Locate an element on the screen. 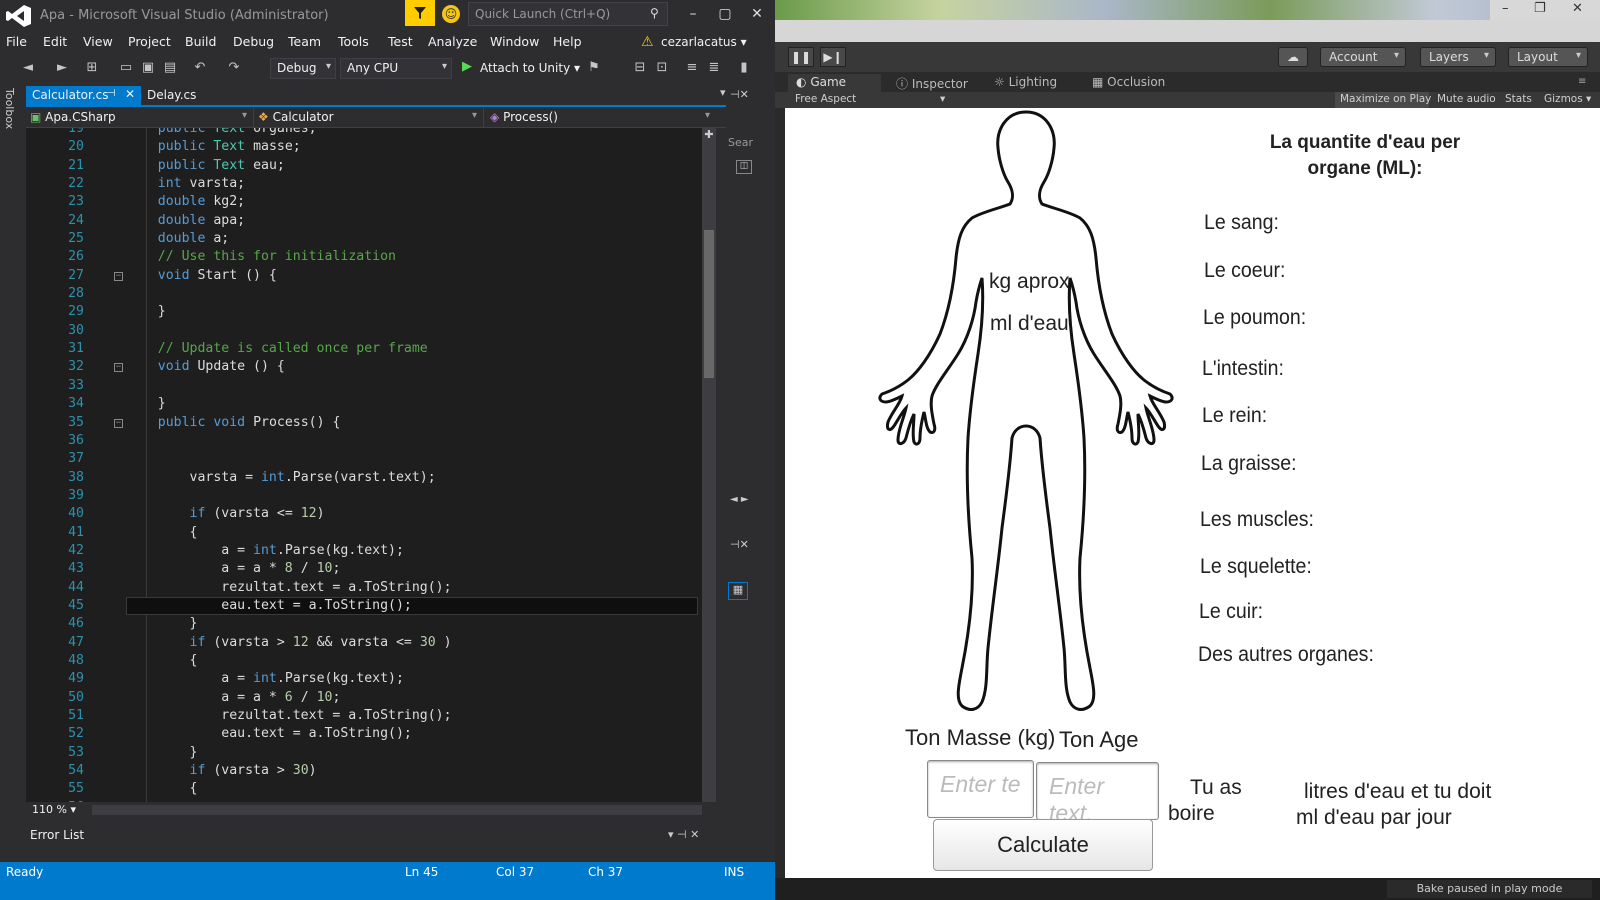 Image resolution: width=1600 pixels, height=900 pixels. tab-inspector: ⓘ Inspector is located at coordinates (932, 83).